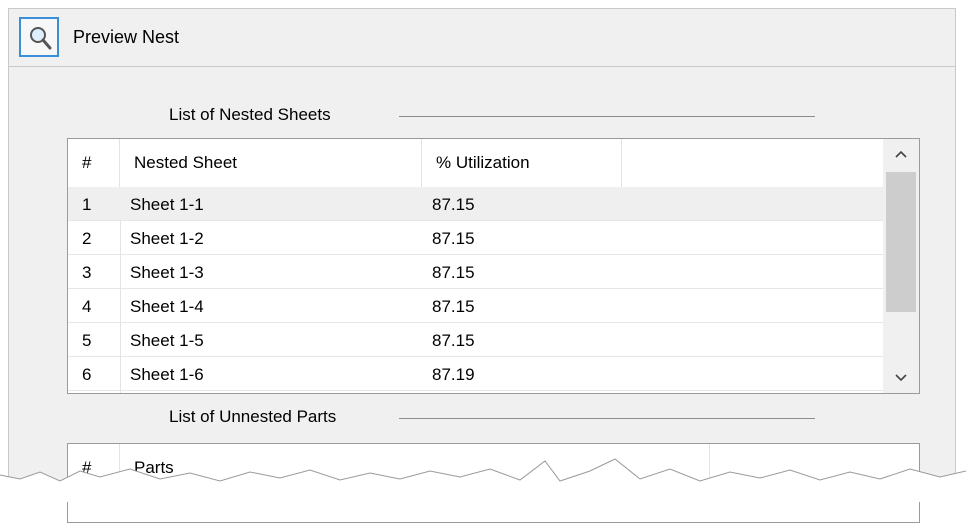 This screenshot has width=966, height=523. I want to click on unnested-section-label: List of Unnested Parts, so click(253, 417).